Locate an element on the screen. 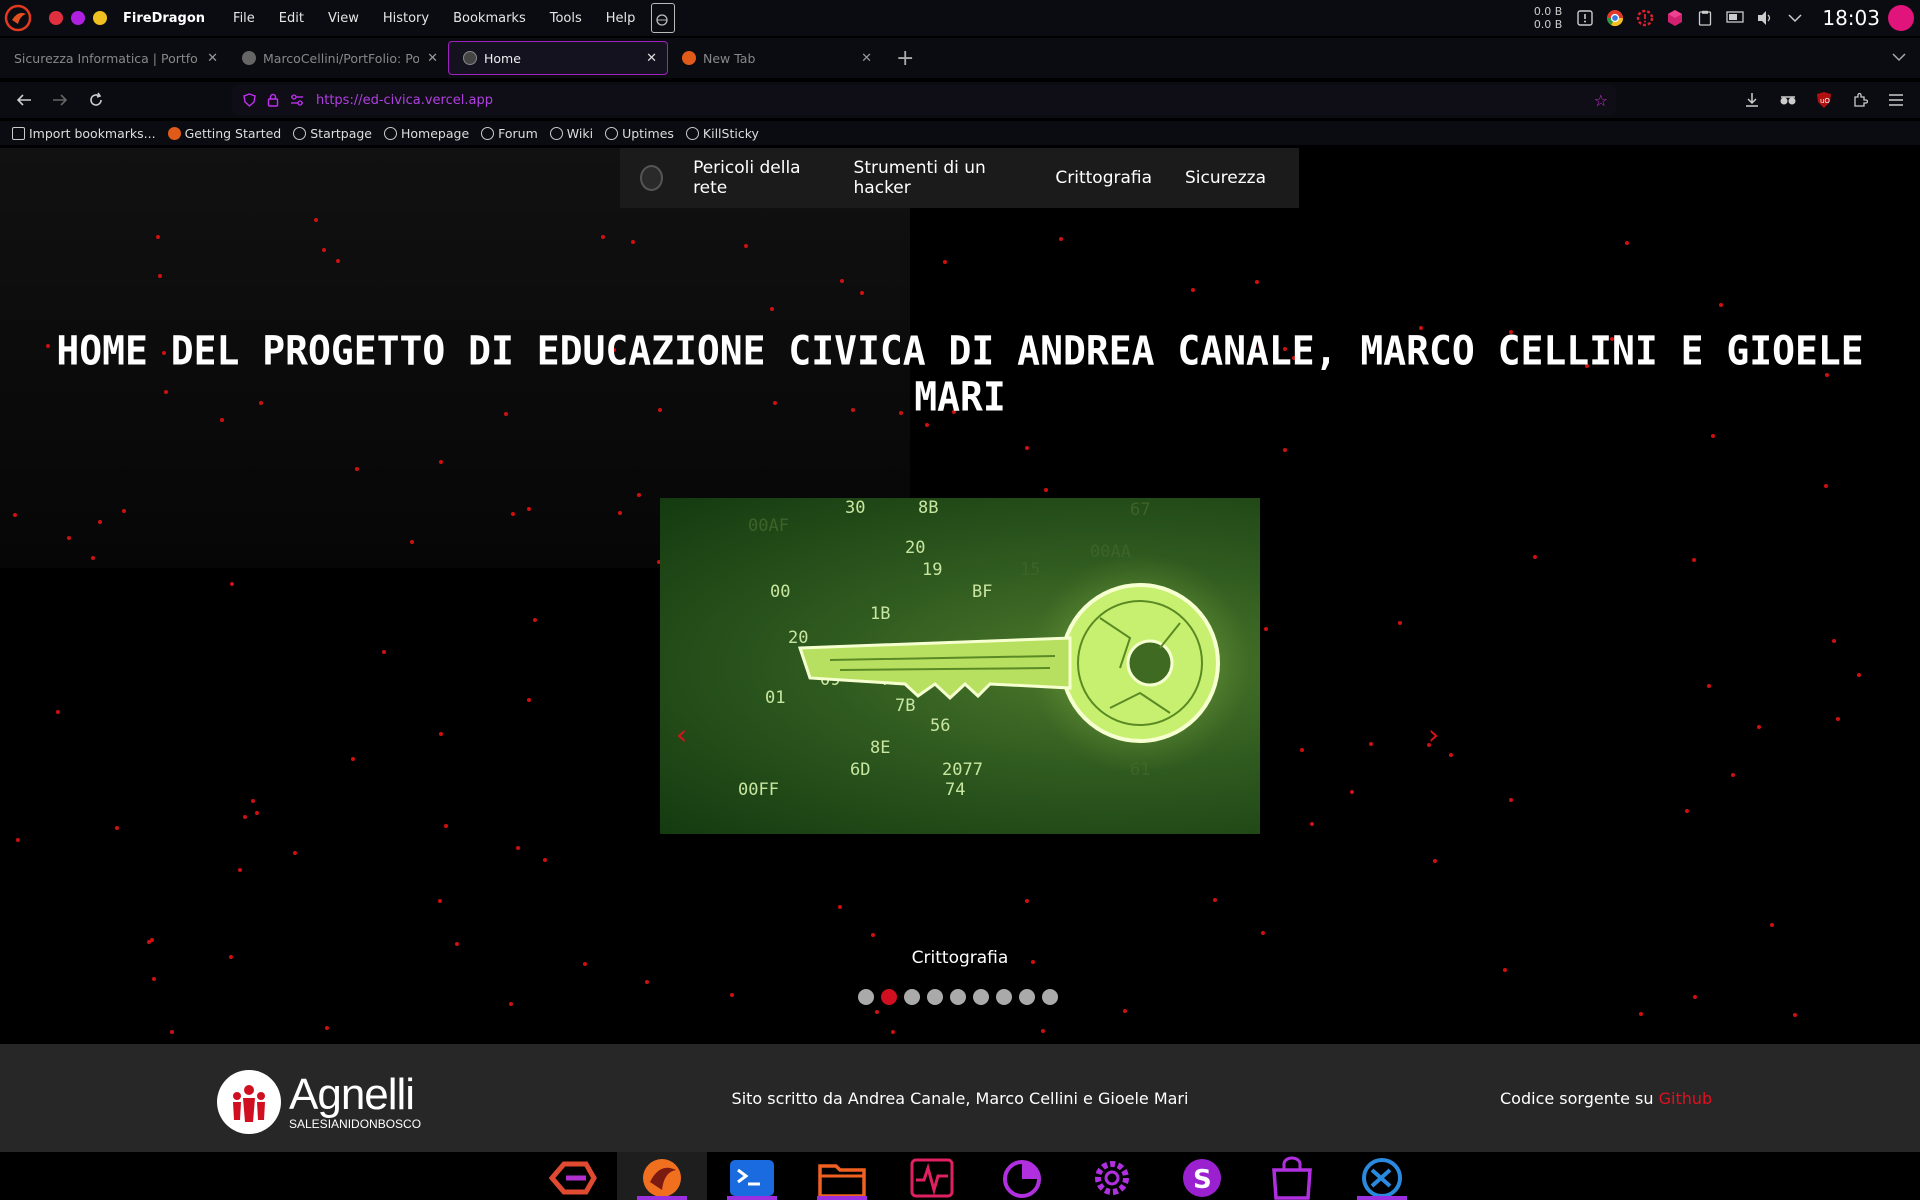 The height and width of the screenshot is (1200, 1920). nav-link-sicurezza: Sicurezza is located at coordinates (1225, 178).